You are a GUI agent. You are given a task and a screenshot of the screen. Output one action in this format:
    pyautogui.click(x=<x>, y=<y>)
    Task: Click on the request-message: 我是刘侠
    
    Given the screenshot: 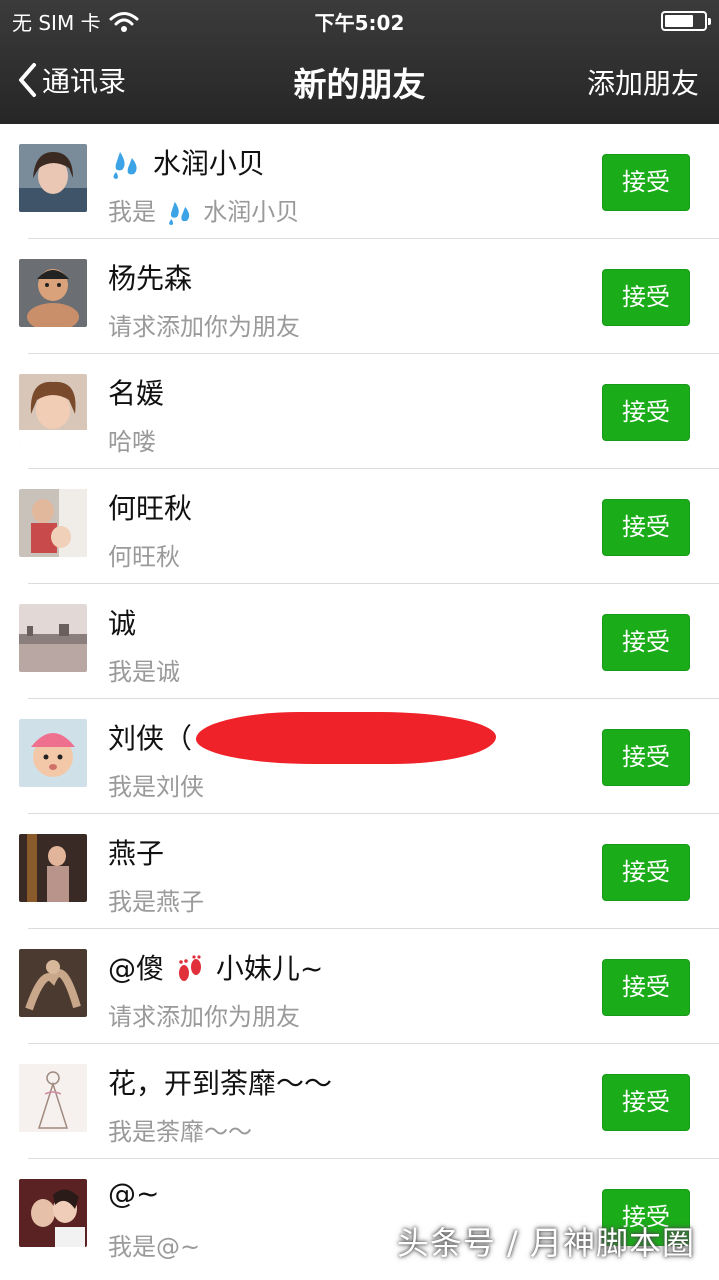 What is the action you would take?
    pyautogui.click(x=156, y=787)
    